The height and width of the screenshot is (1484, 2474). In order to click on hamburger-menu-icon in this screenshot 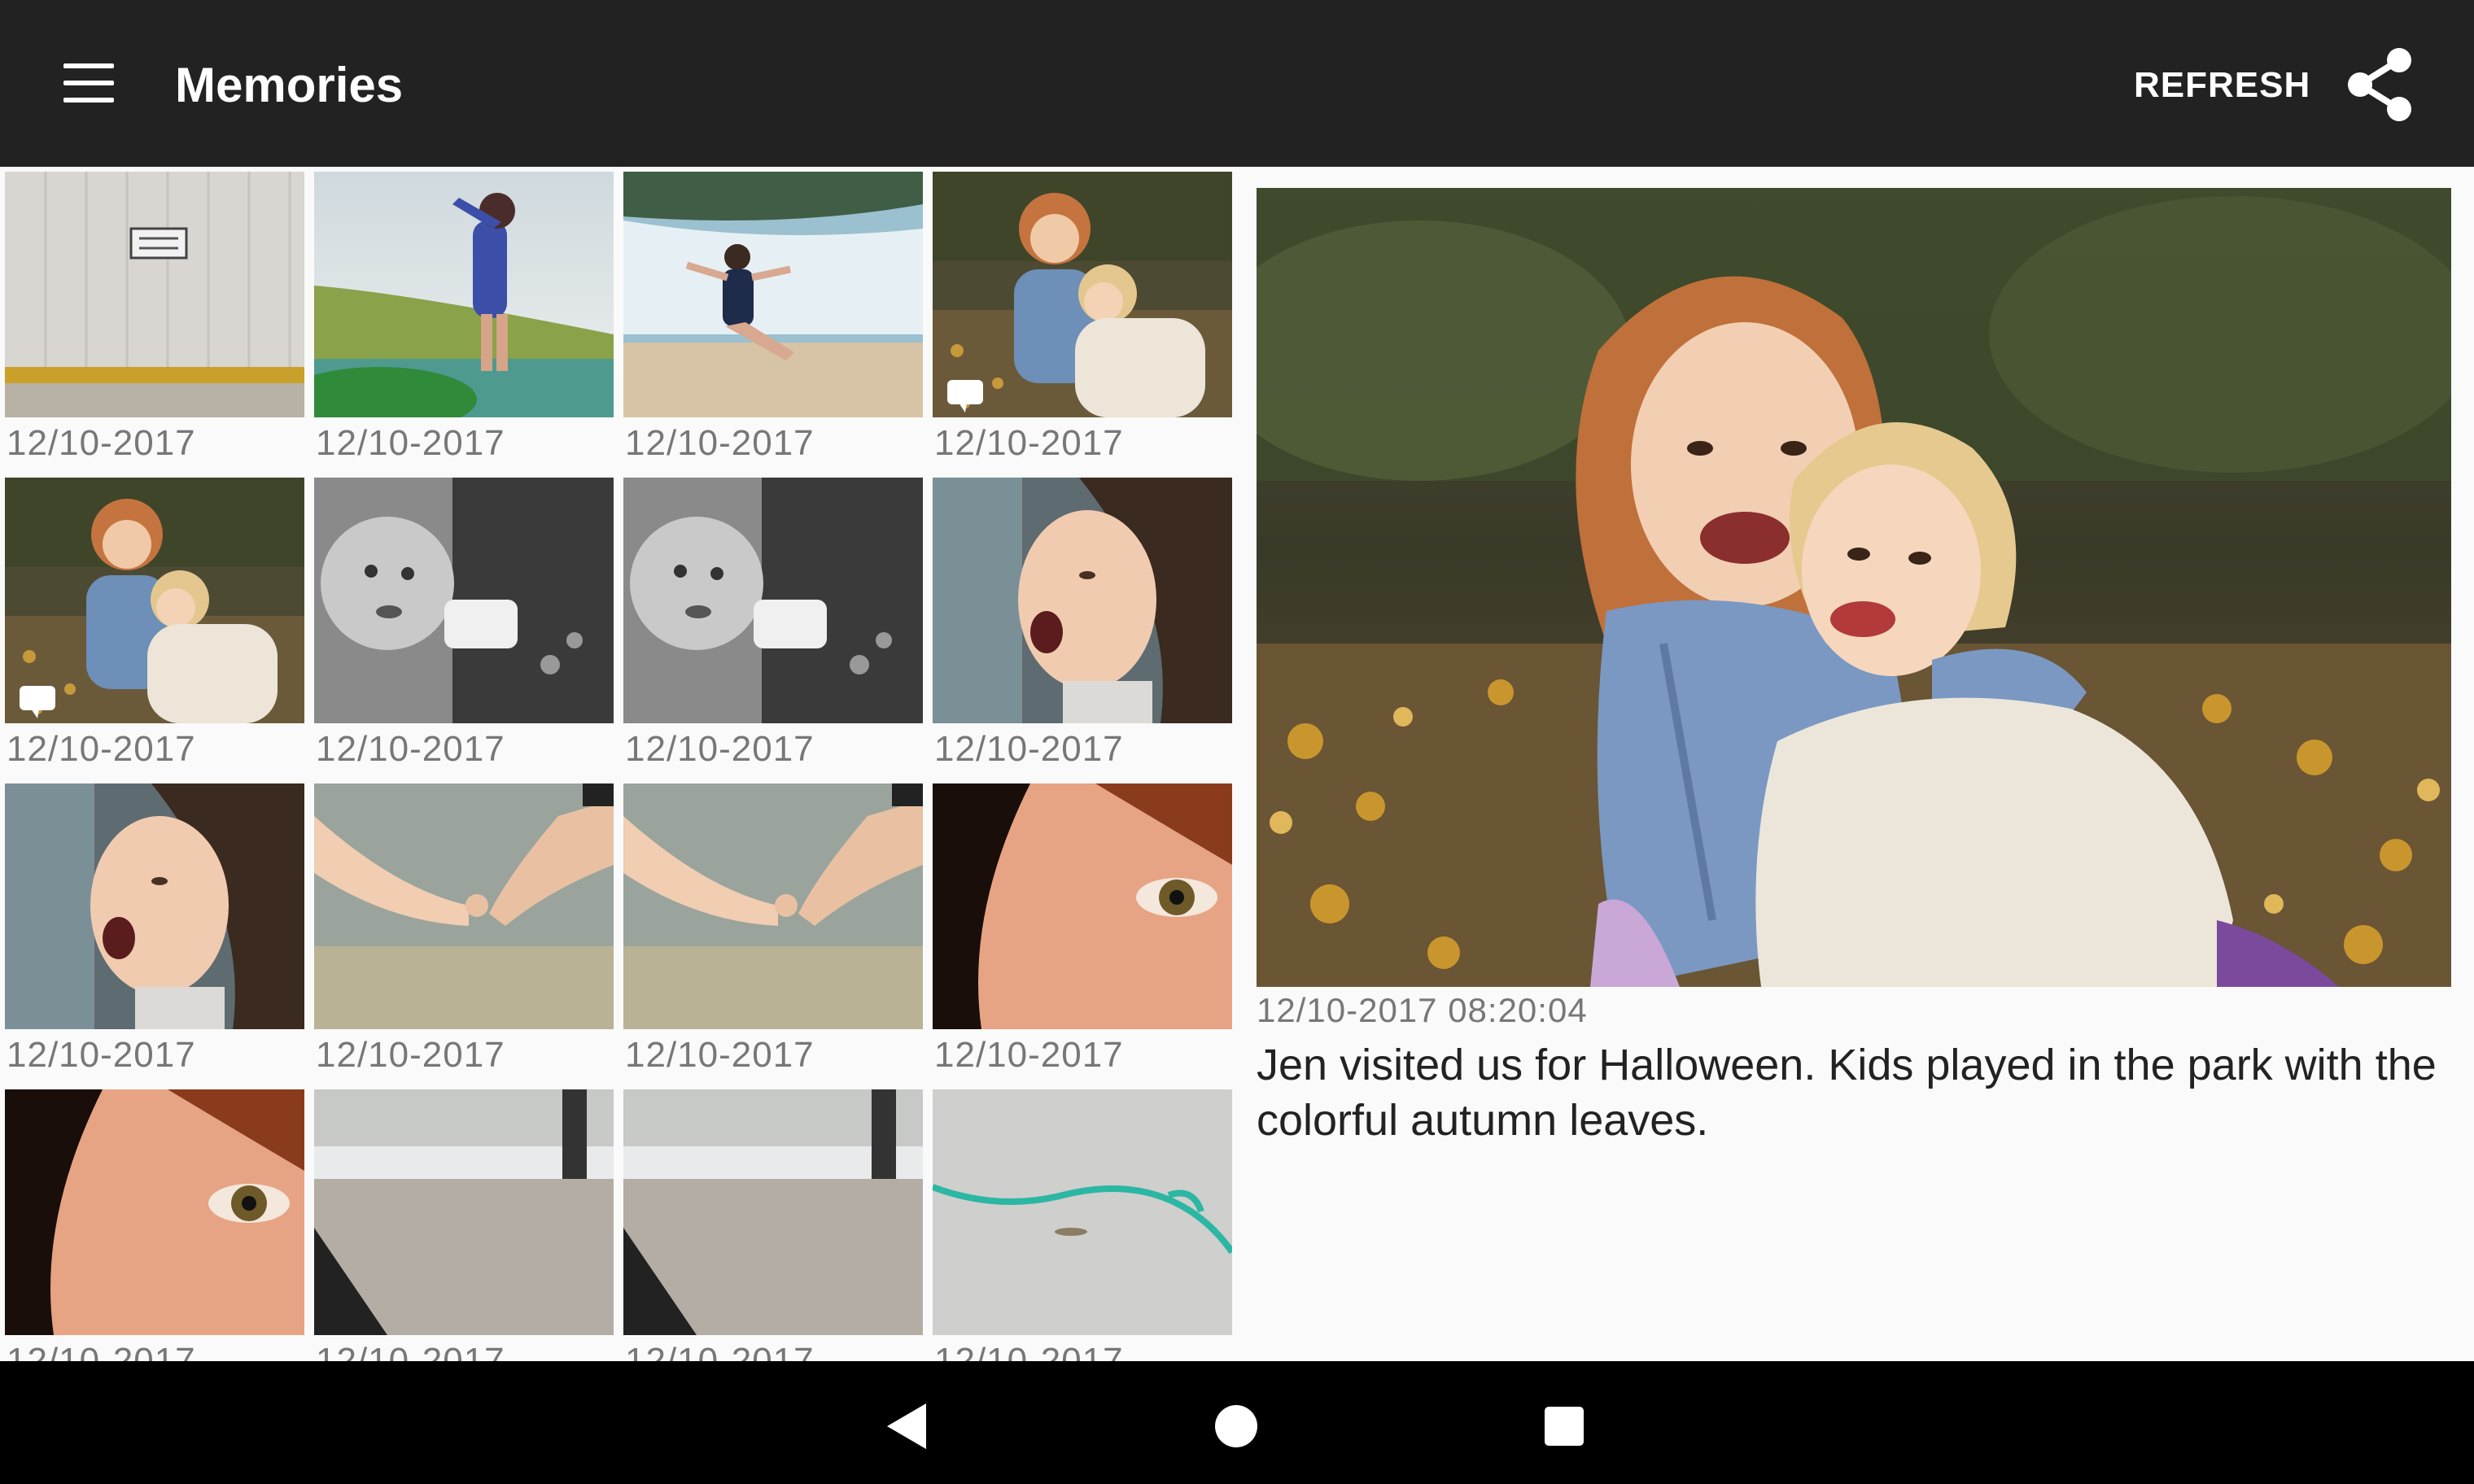, I will do `click(92, 83)`.